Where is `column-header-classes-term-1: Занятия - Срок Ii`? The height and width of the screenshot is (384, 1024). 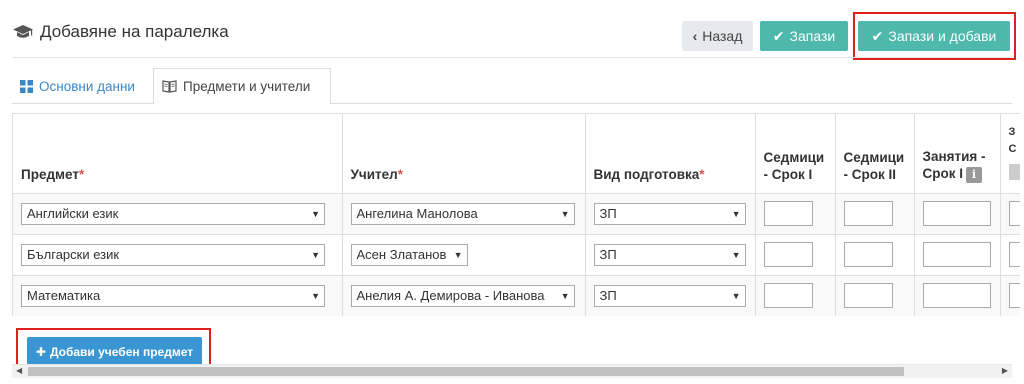 column-header-classes-term-1: Занятия - Срок Ii is located at coordinates (957, 154).